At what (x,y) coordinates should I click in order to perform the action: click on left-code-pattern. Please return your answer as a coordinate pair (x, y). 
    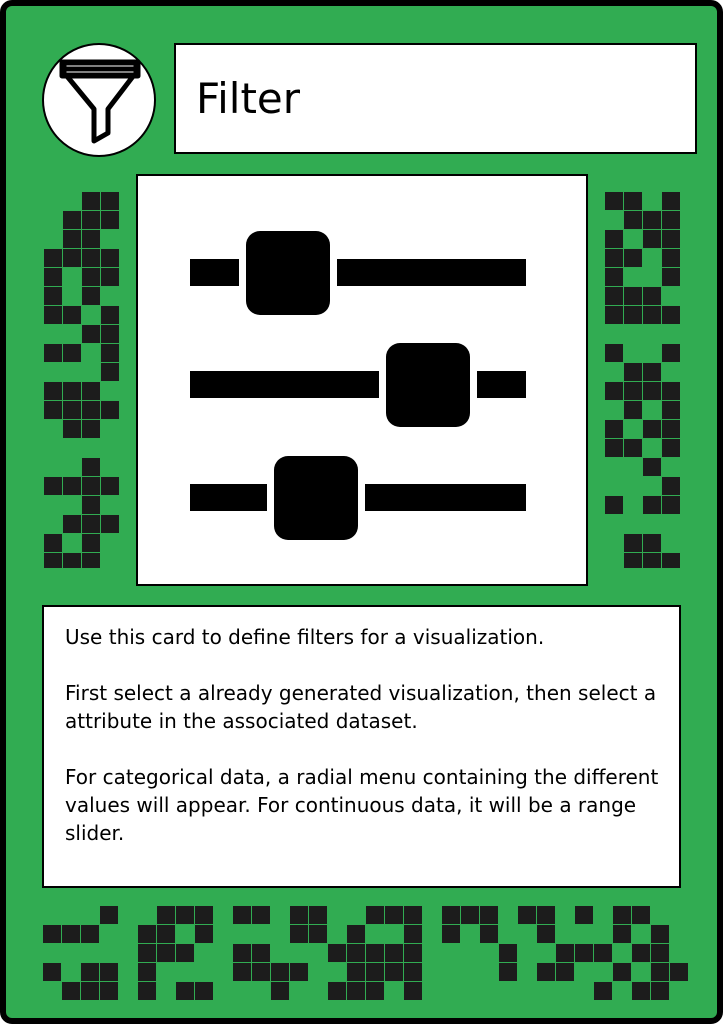
    Looking at the image, I should click on (84, 380).